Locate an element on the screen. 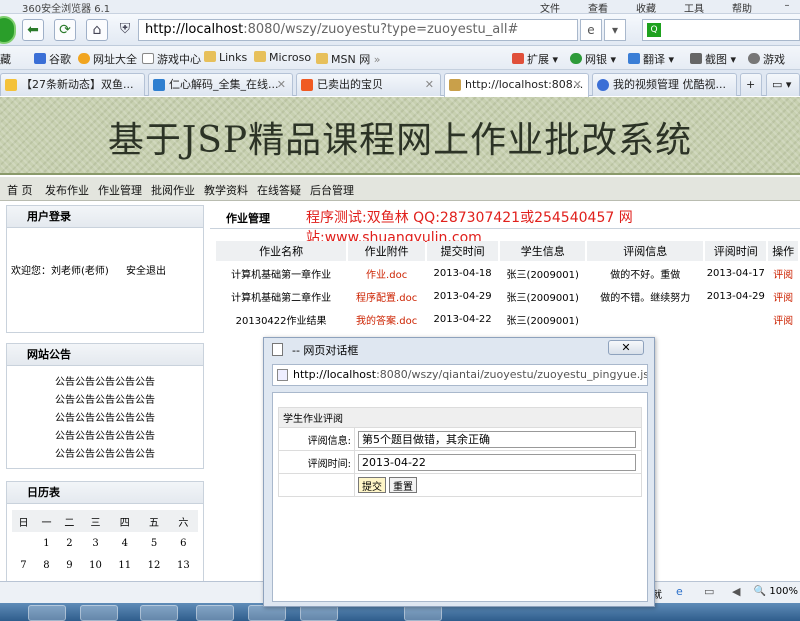 The height and width of the screenshot is (621, 800). fav-microsoft: Microso is located at coordinates (282, 57).